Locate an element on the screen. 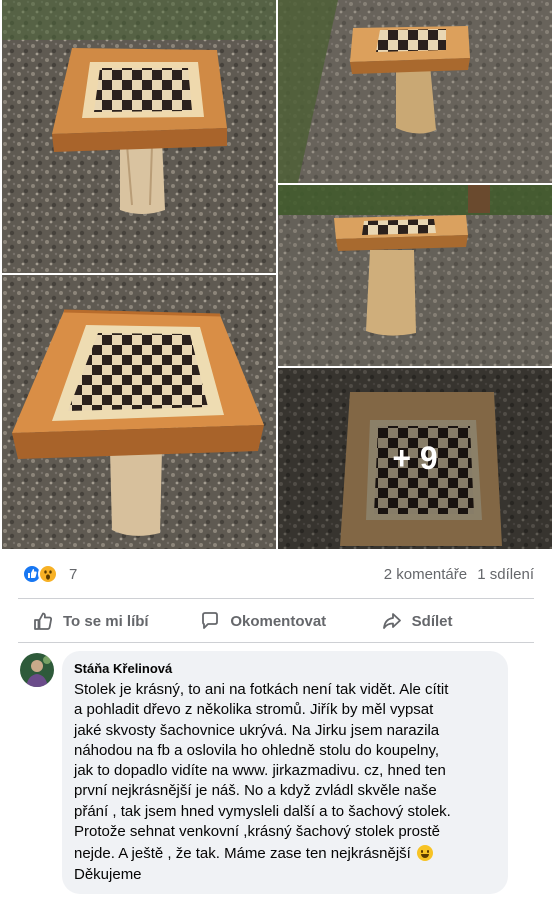  comment-button-label: Okomentovat is located at coordinates (278, 621).